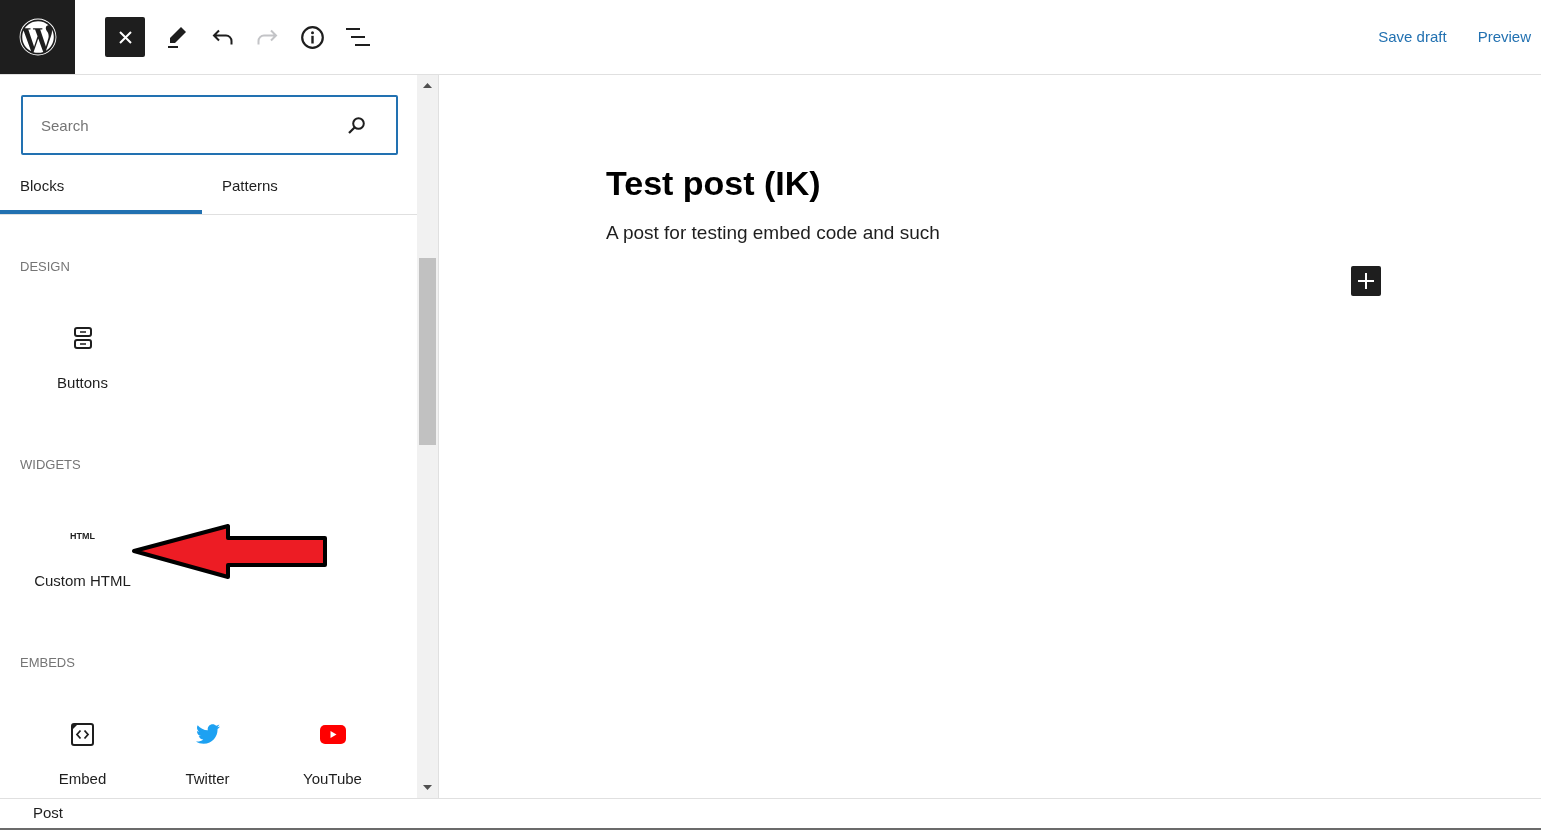  Describe the element at coordinates (332, 734) in the screenshot. I see `play-tile-icon` at that location.